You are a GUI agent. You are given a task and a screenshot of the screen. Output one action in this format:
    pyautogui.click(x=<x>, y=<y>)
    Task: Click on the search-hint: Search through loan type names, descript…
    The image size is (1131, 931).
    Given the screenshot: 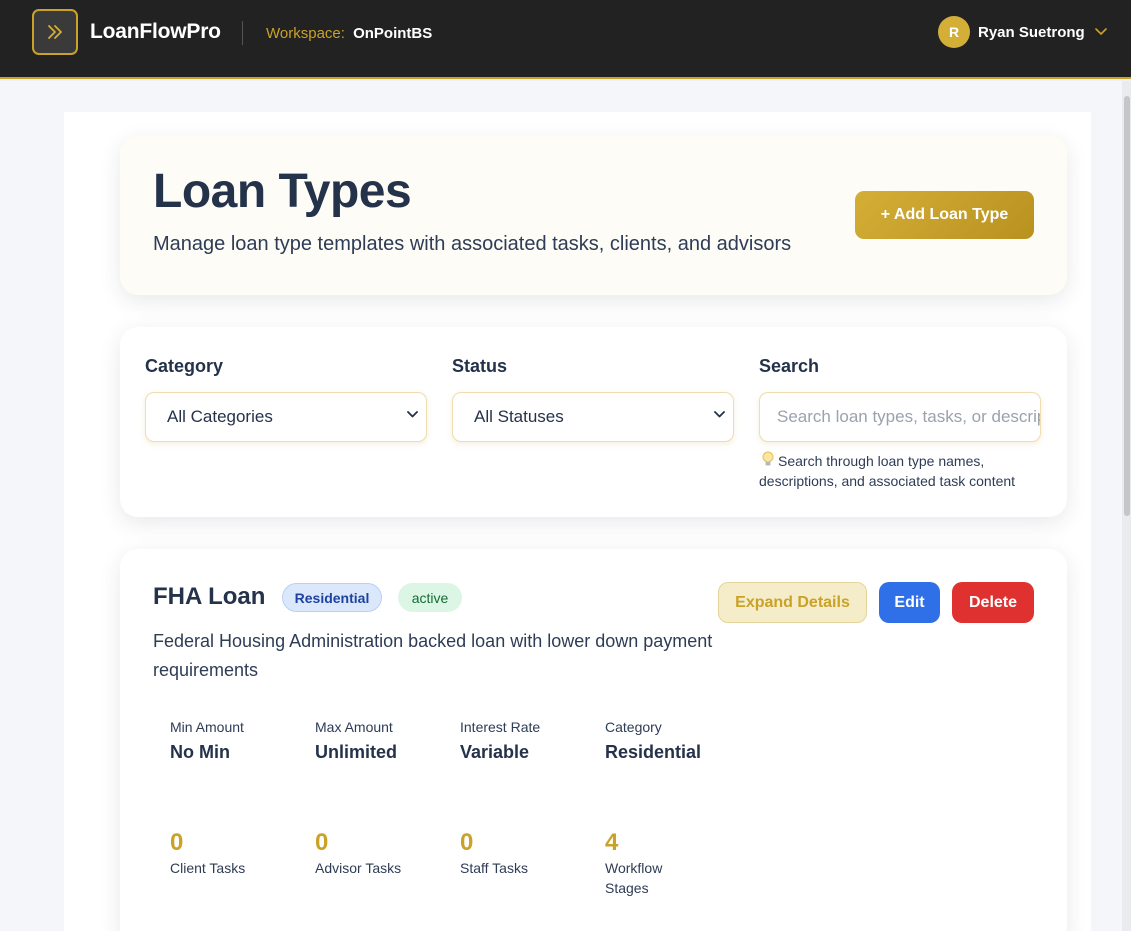 What is the action you would take?
    pyautogui.click(x=904, y=471)
    